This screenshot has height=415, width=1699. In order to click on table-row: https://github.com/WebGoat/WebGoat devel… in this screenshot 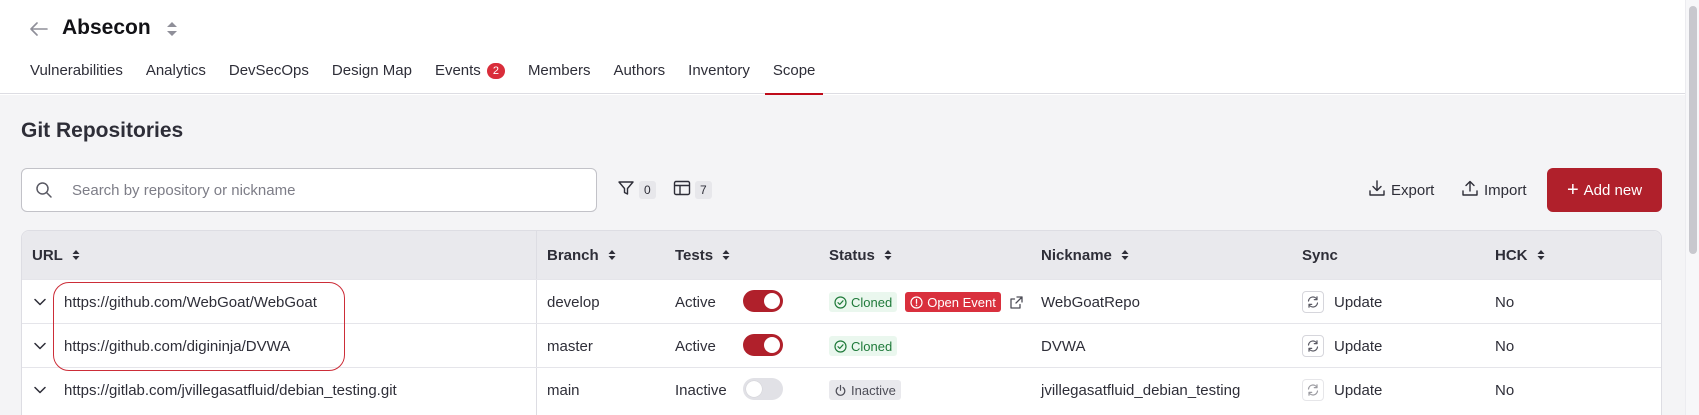, I will do `click(841, 301)`.